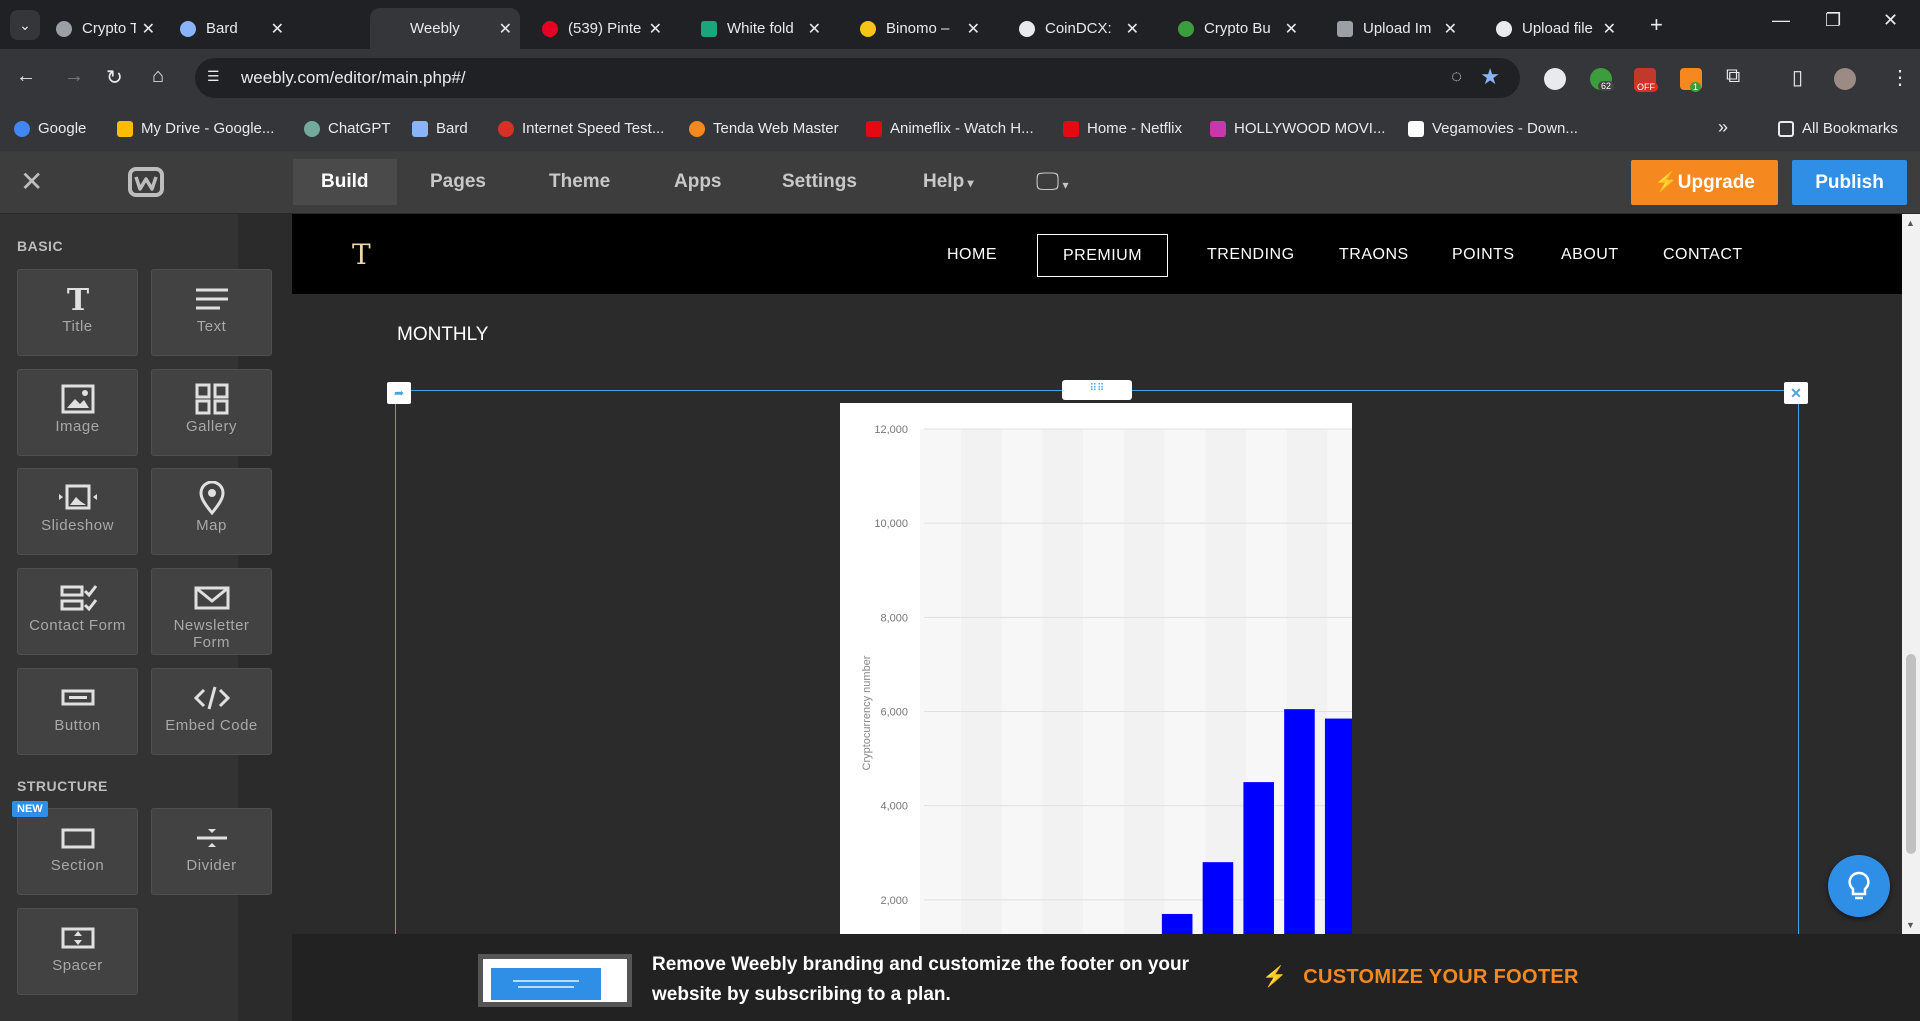  What do you see at coordinates (1103, 255) in the screenshot?
I see `site-nav-premium: PREMIUM` at bounding box center [1103, 255].